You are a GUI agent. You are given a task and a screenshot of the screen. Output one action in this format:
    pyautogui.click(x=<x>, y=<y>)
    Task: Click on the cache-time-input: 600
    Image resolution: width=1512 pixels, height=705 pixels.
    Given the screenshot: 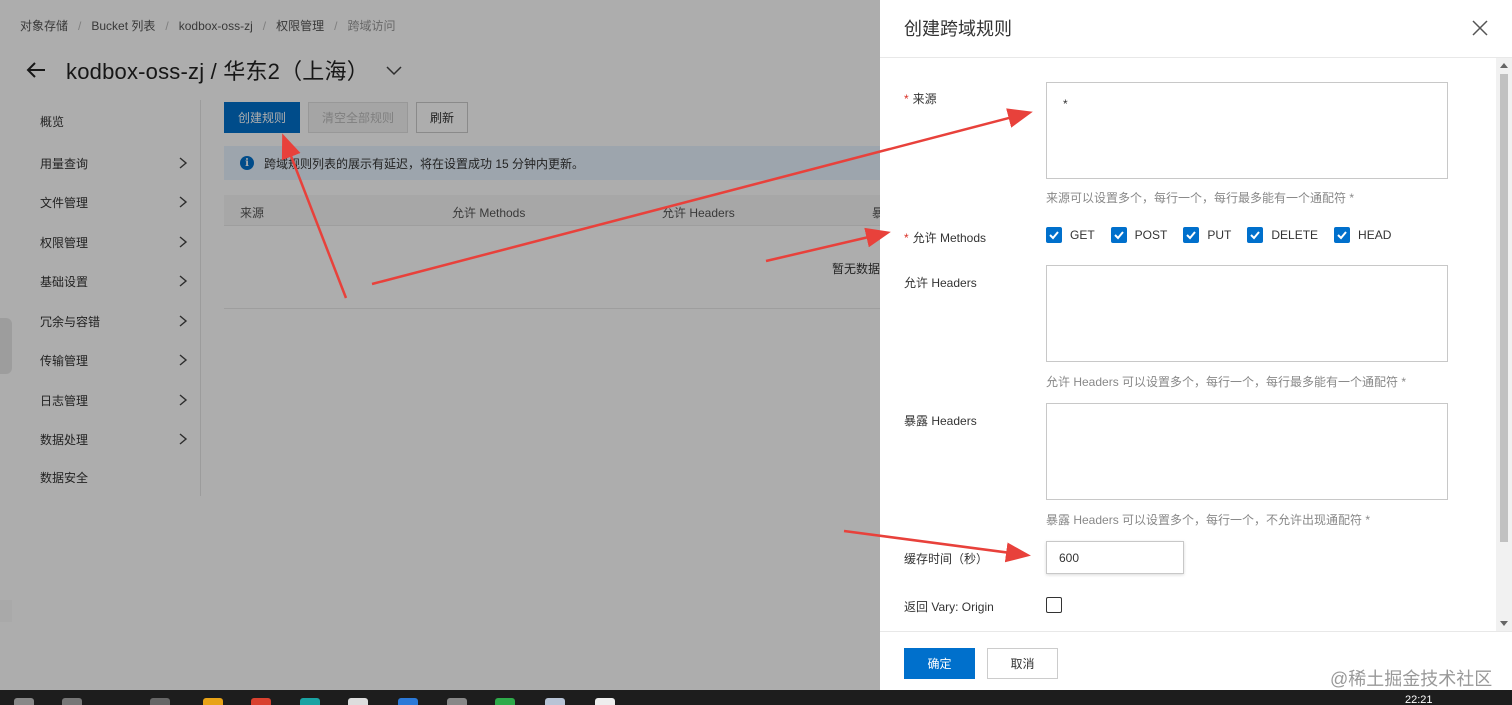 What is the action you would take?
    pyautogui.click(x=1115, y=557)
    